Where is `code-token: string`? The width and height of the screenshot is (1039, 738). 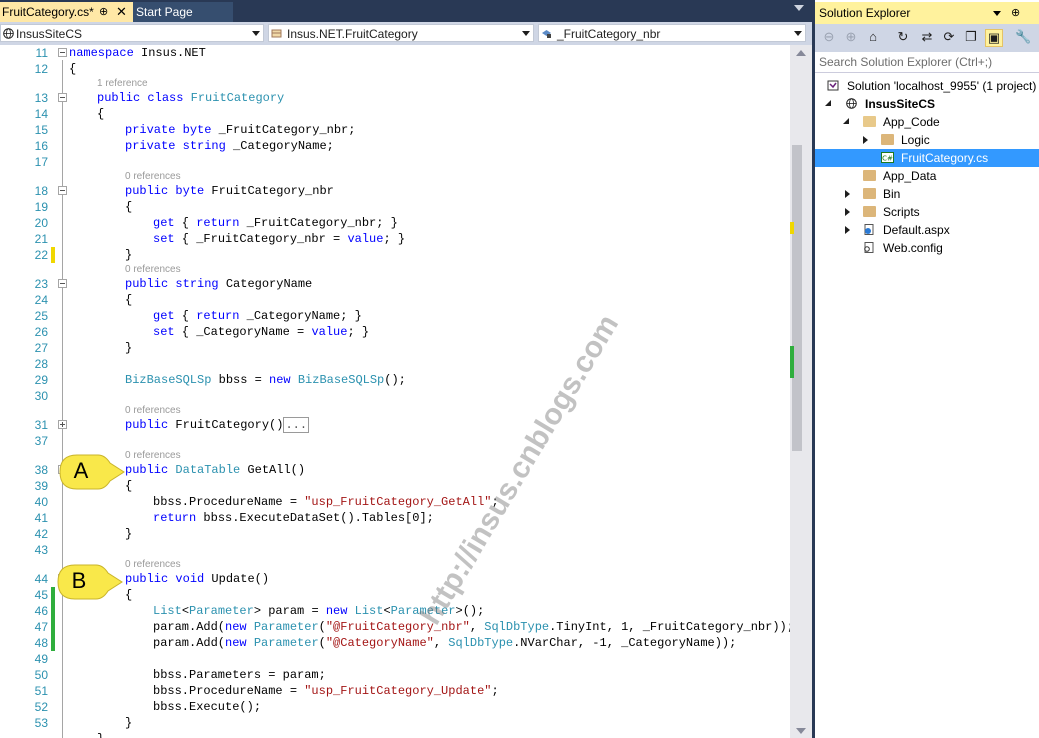 code-token: string is located at coordinates (197, 284).